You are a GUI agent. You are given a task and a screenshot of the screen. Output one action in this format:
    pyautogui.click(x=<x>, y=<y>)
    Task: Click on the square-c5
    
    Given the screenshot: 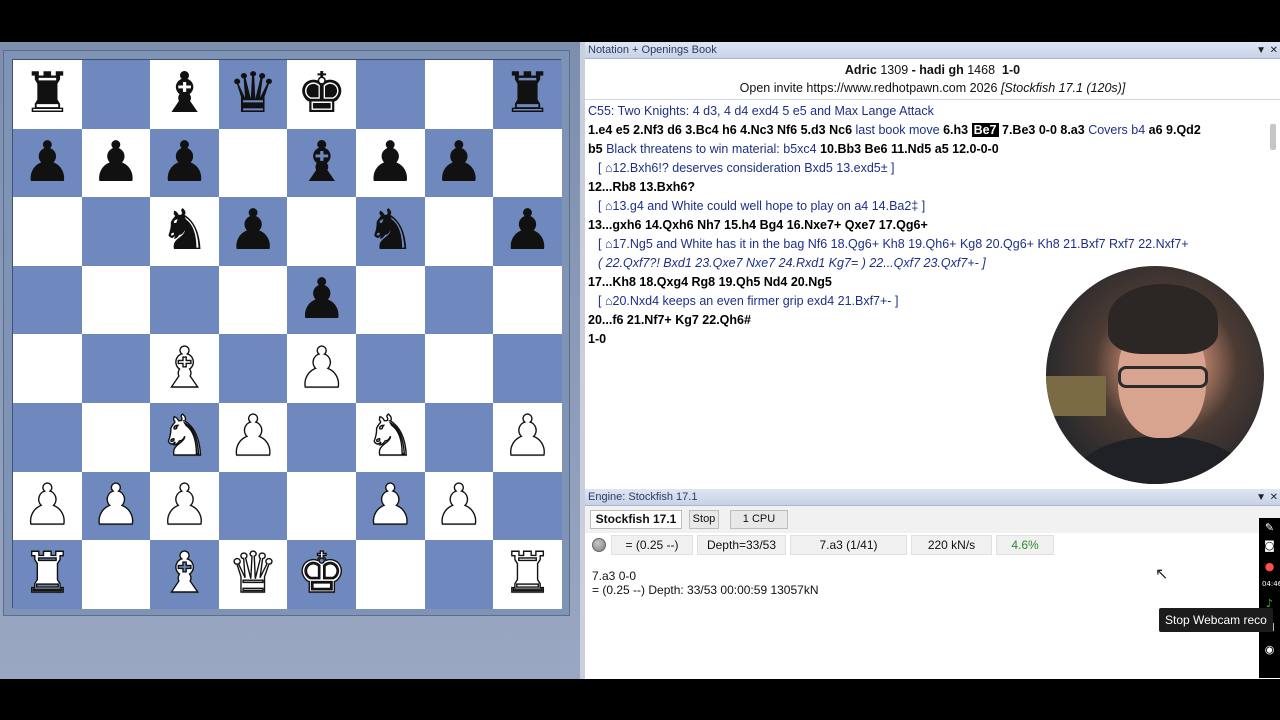 What is the action you would take?
    pyautogui.click(x=184, y=300)
    